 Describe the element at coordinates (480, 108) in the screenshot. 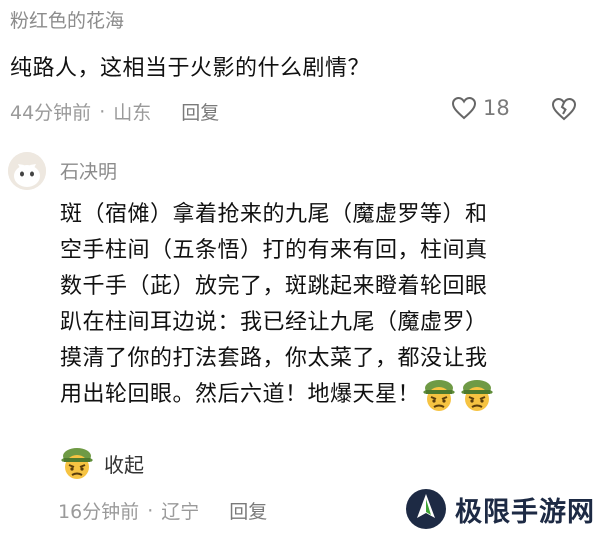

I see `like-button: 18` at that location.